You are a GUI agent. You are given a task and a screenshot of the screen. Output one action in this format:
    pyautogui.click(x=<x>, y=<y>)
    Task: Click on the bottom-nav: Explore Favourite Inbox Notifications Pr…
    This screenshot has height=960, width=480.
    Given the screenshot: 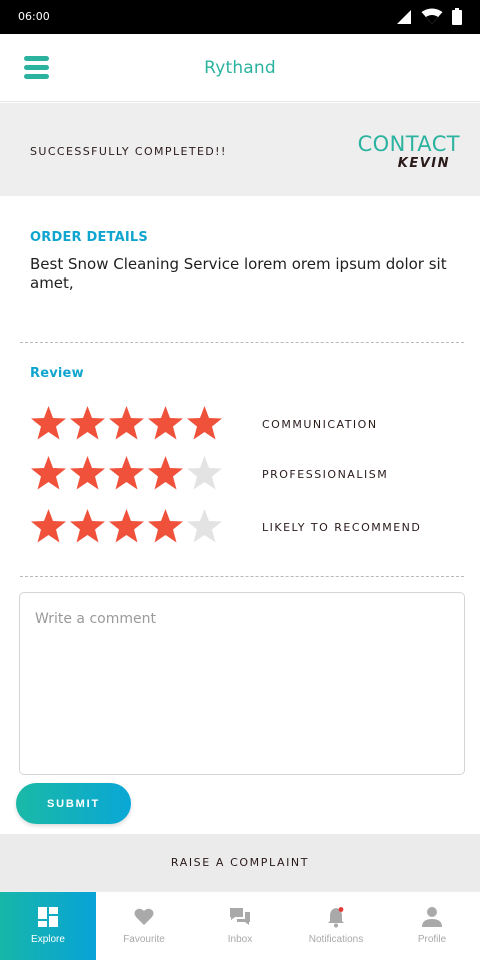 What is the action you would take?
    pyautogui.click(x=240, y=925)
    